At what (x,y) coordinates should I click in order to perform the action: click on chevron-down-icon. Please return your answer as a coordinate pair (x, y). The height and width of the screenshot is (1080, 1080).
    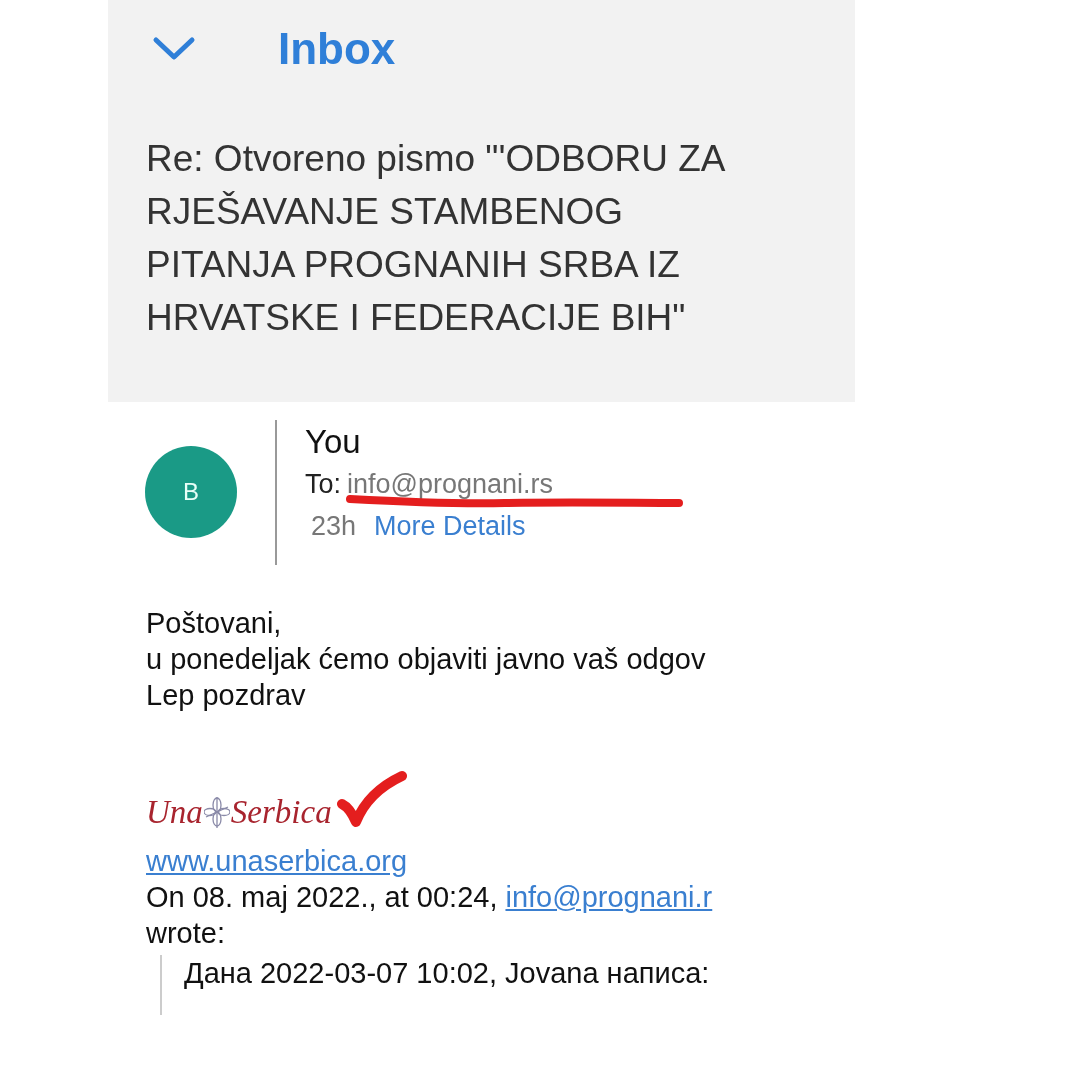
    Looking at the image, I should click on (174, 49).